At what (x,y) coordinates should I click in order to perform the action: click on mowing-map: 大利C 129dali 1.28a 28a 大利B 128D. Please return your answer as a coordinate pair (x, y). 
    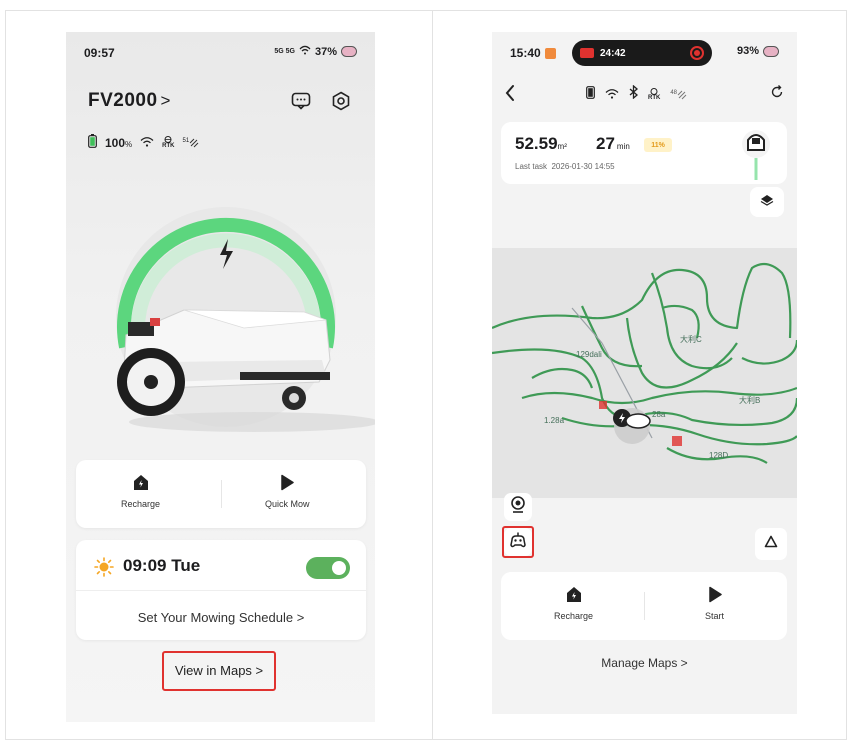
    Looking at the image, I should click on (644, 373).